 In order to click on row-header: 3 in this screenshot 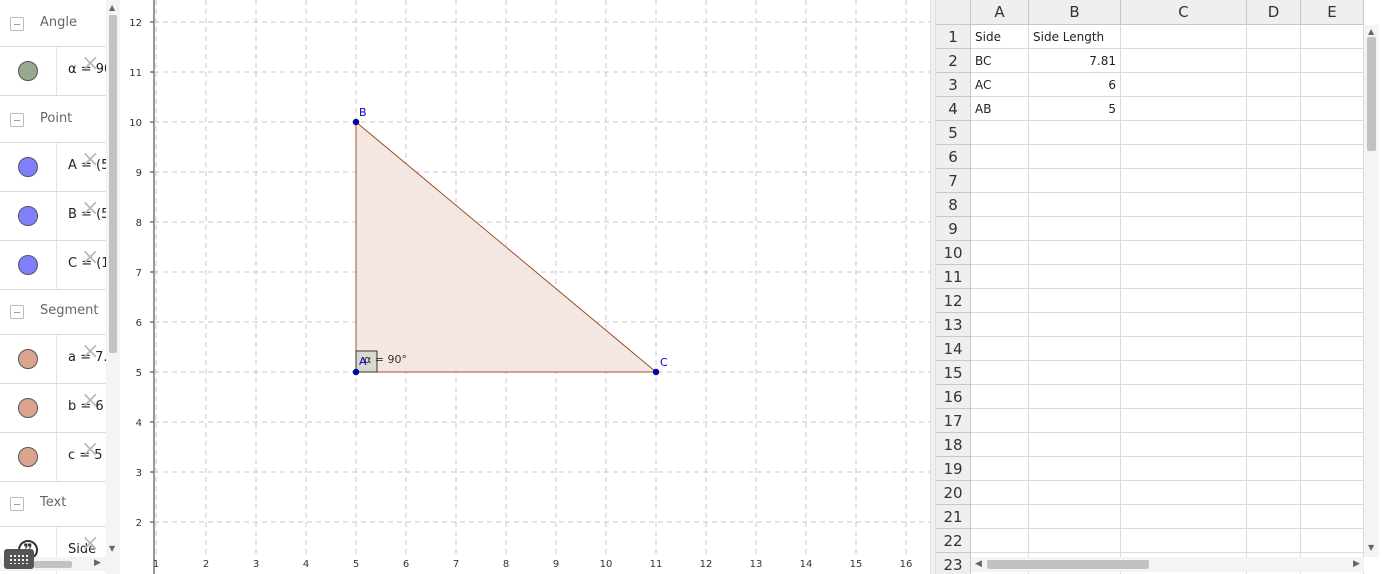, I will do `click(953, 85)`.